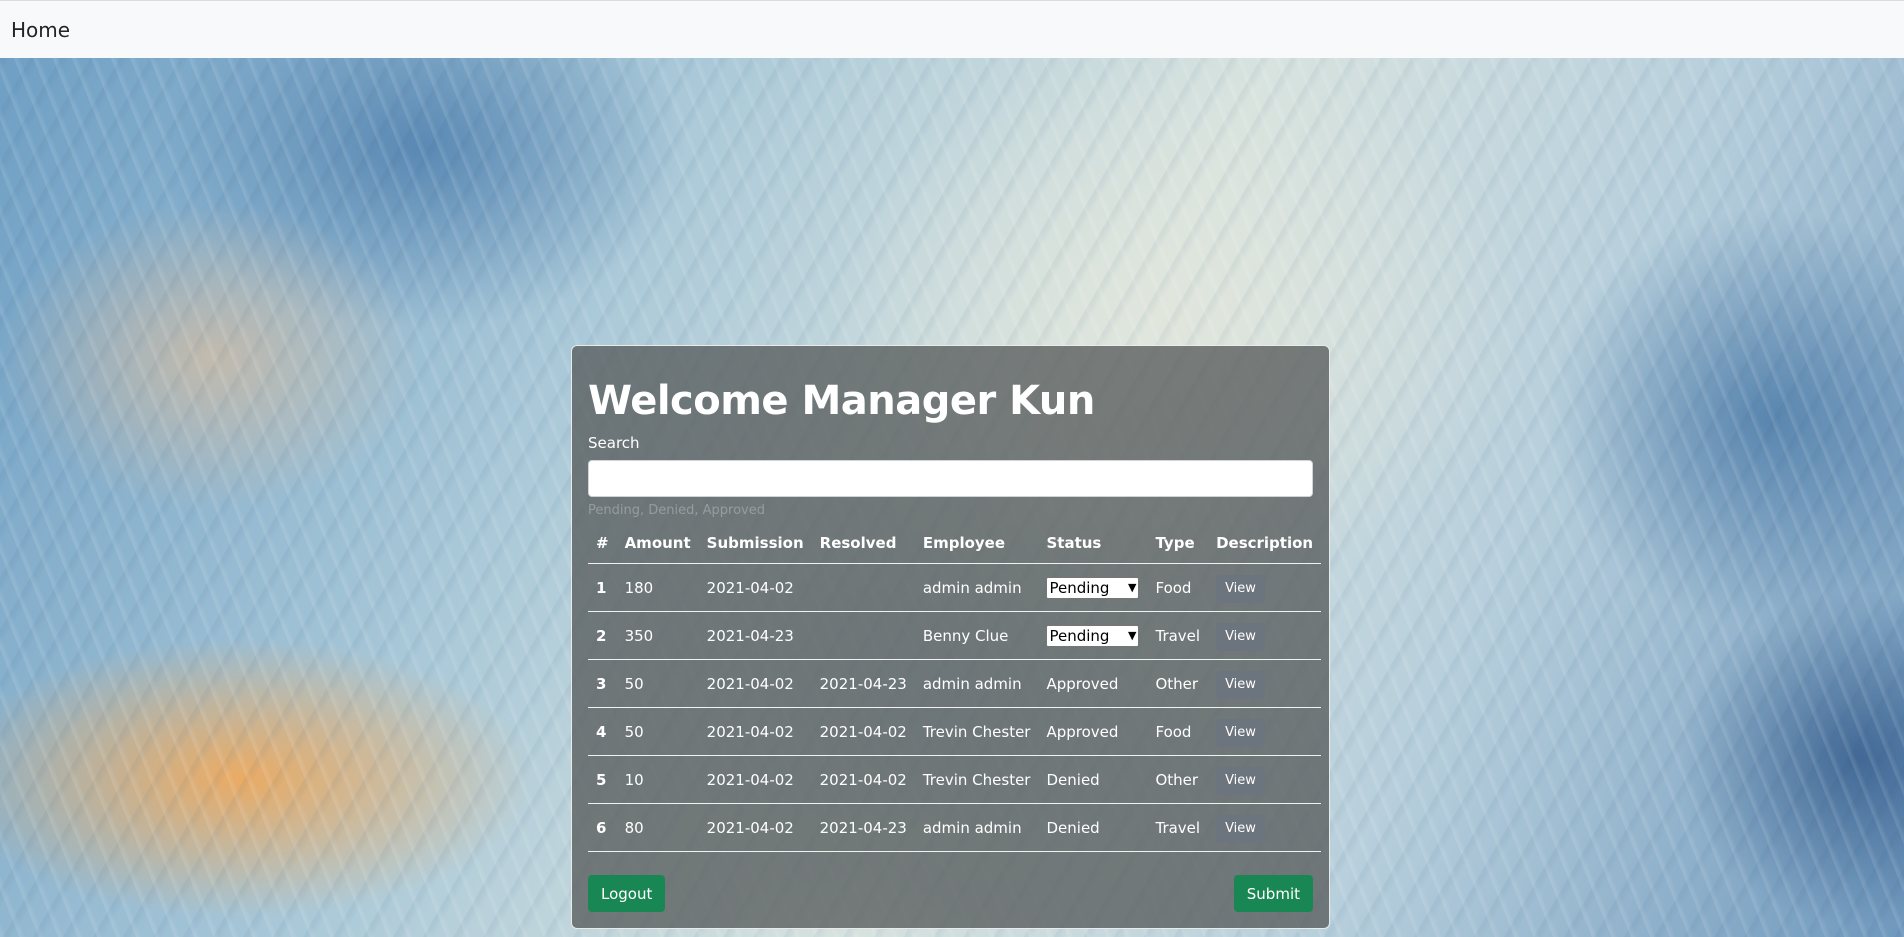  I want to click on amount-cell: 80, so click(657, 827).